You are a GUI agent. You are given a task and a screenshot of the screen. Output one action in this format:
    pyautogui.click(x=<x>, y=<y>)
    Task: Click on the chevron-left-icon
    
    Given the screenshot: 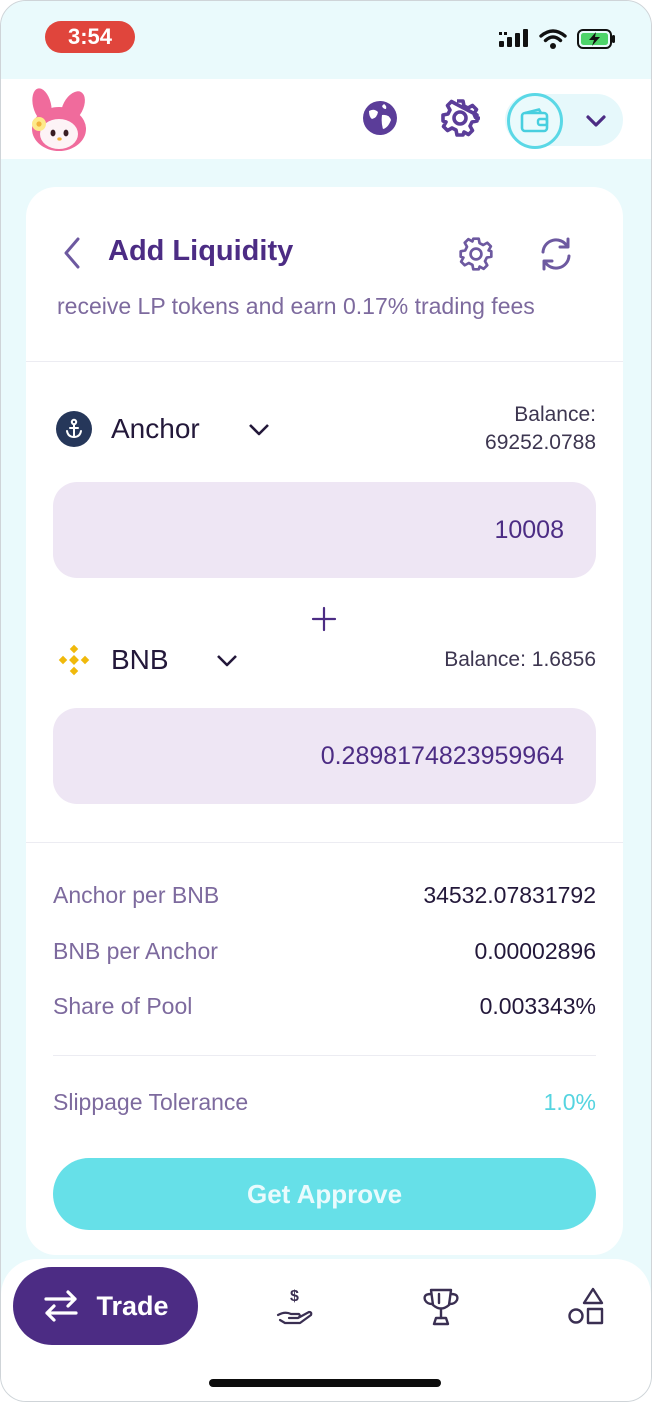 What is the action you would take?
    pyautogui.click(x=72, y=253)
    